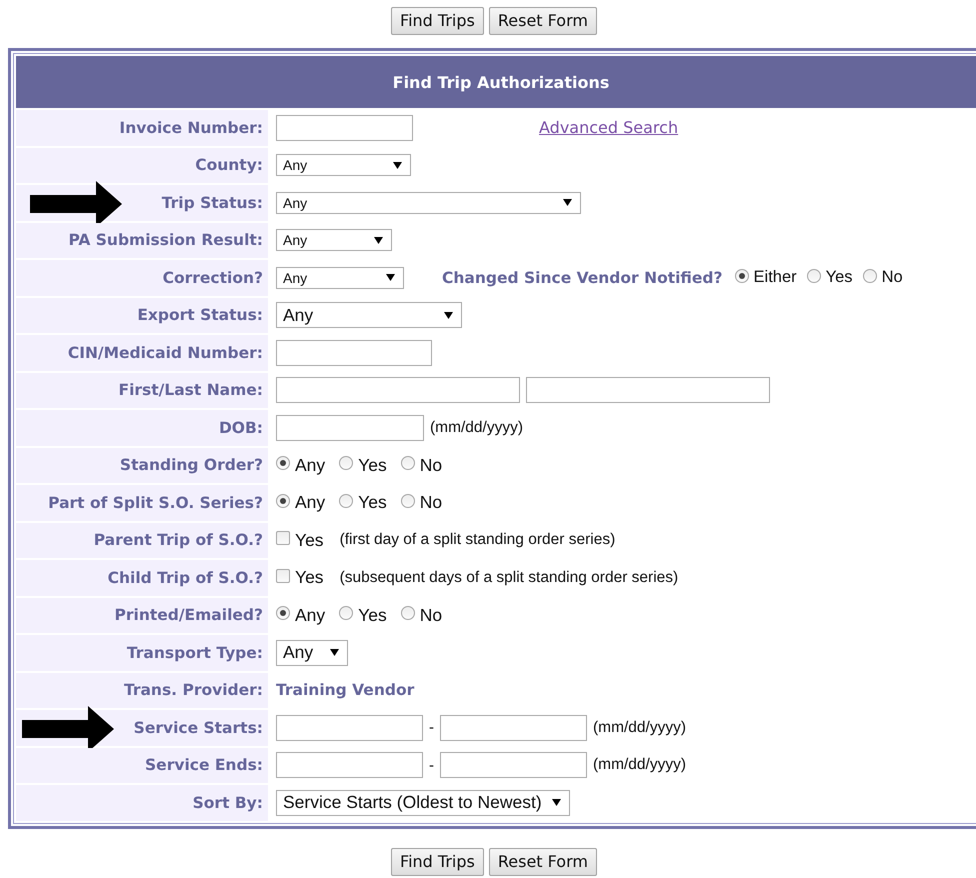  I want to click on field-label: Trip Status:, so click(212, 203).